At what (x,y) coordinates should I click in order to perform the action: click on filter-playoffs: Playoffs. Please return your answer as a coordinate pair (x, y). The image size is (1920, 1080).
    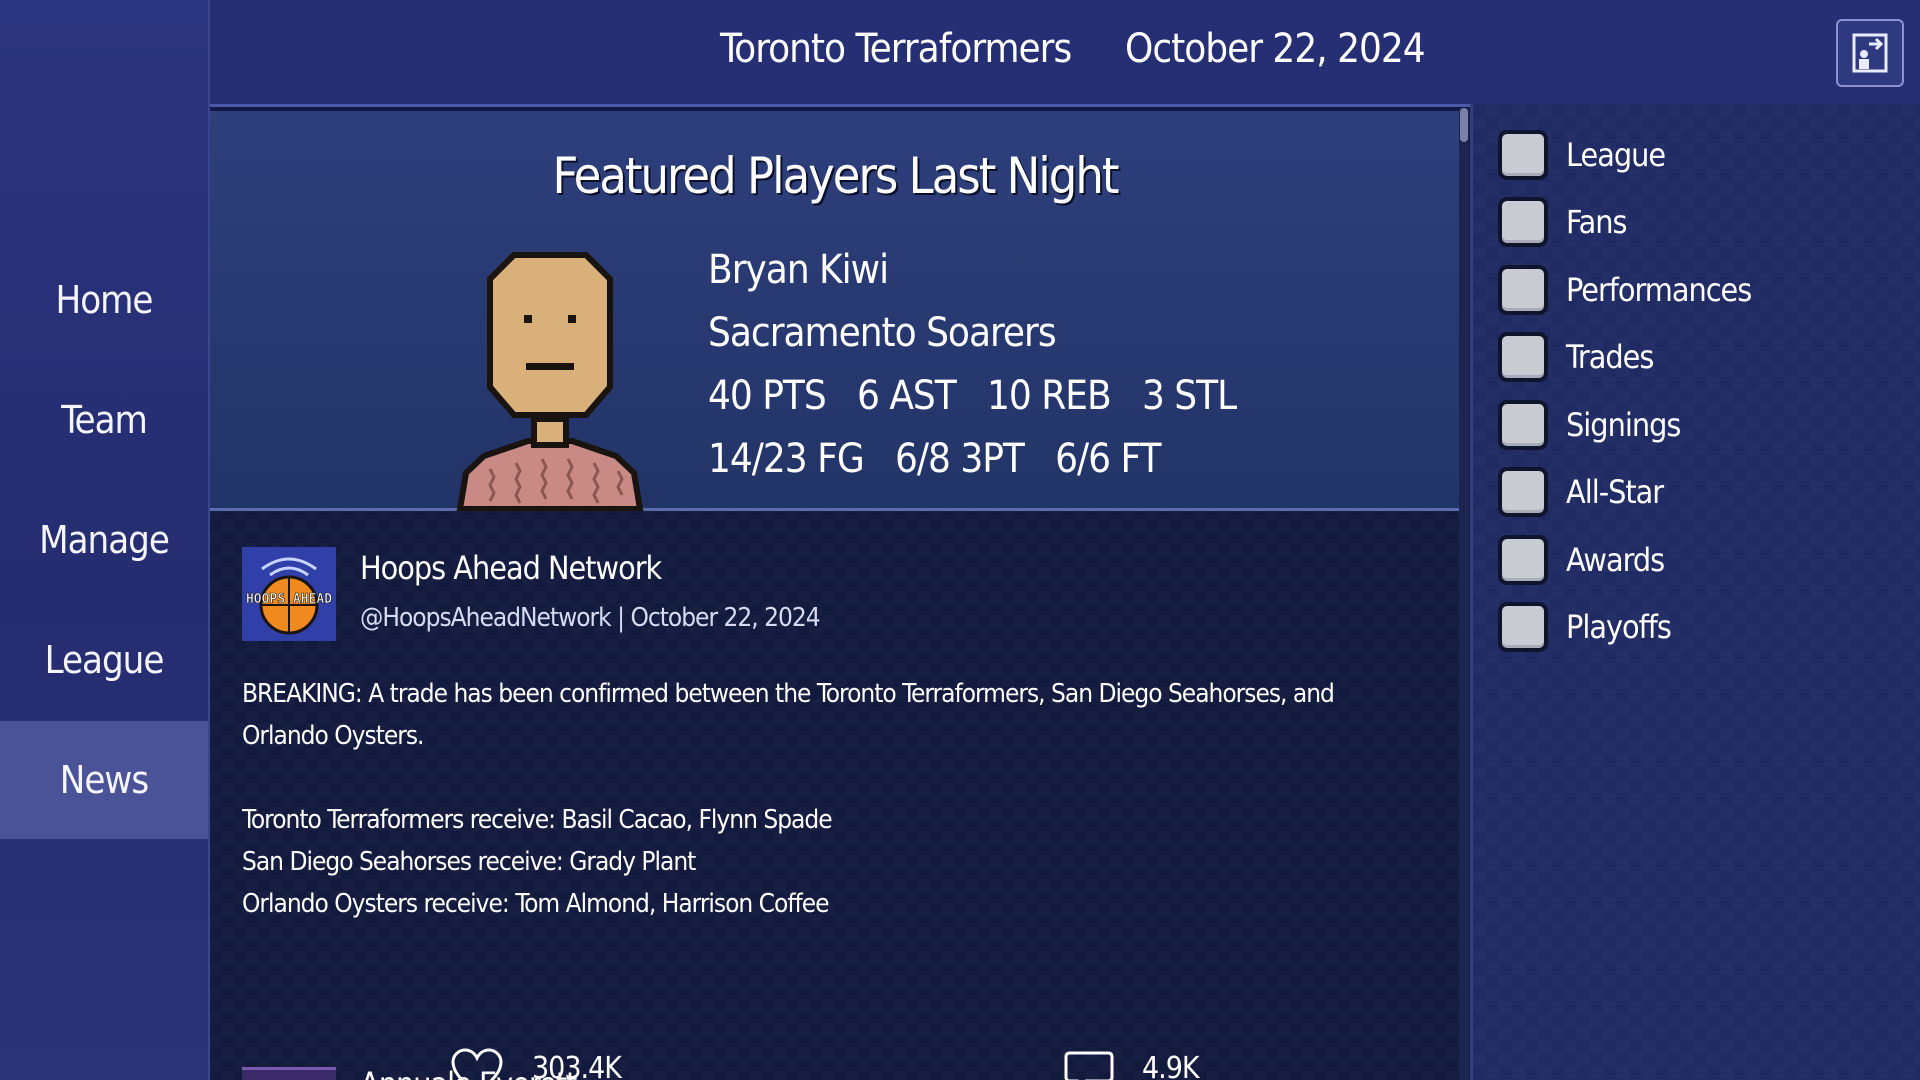
    Looking at the image, I should click on (1585, 627).